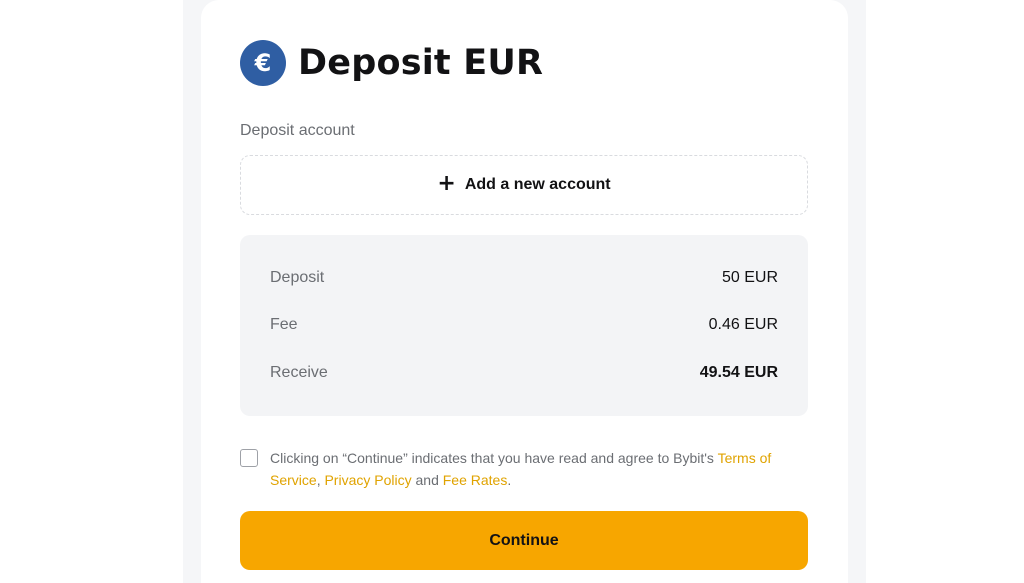 The image size is (1024, 583). I want to click on euro-coin-icon: €, so click(263, 63).